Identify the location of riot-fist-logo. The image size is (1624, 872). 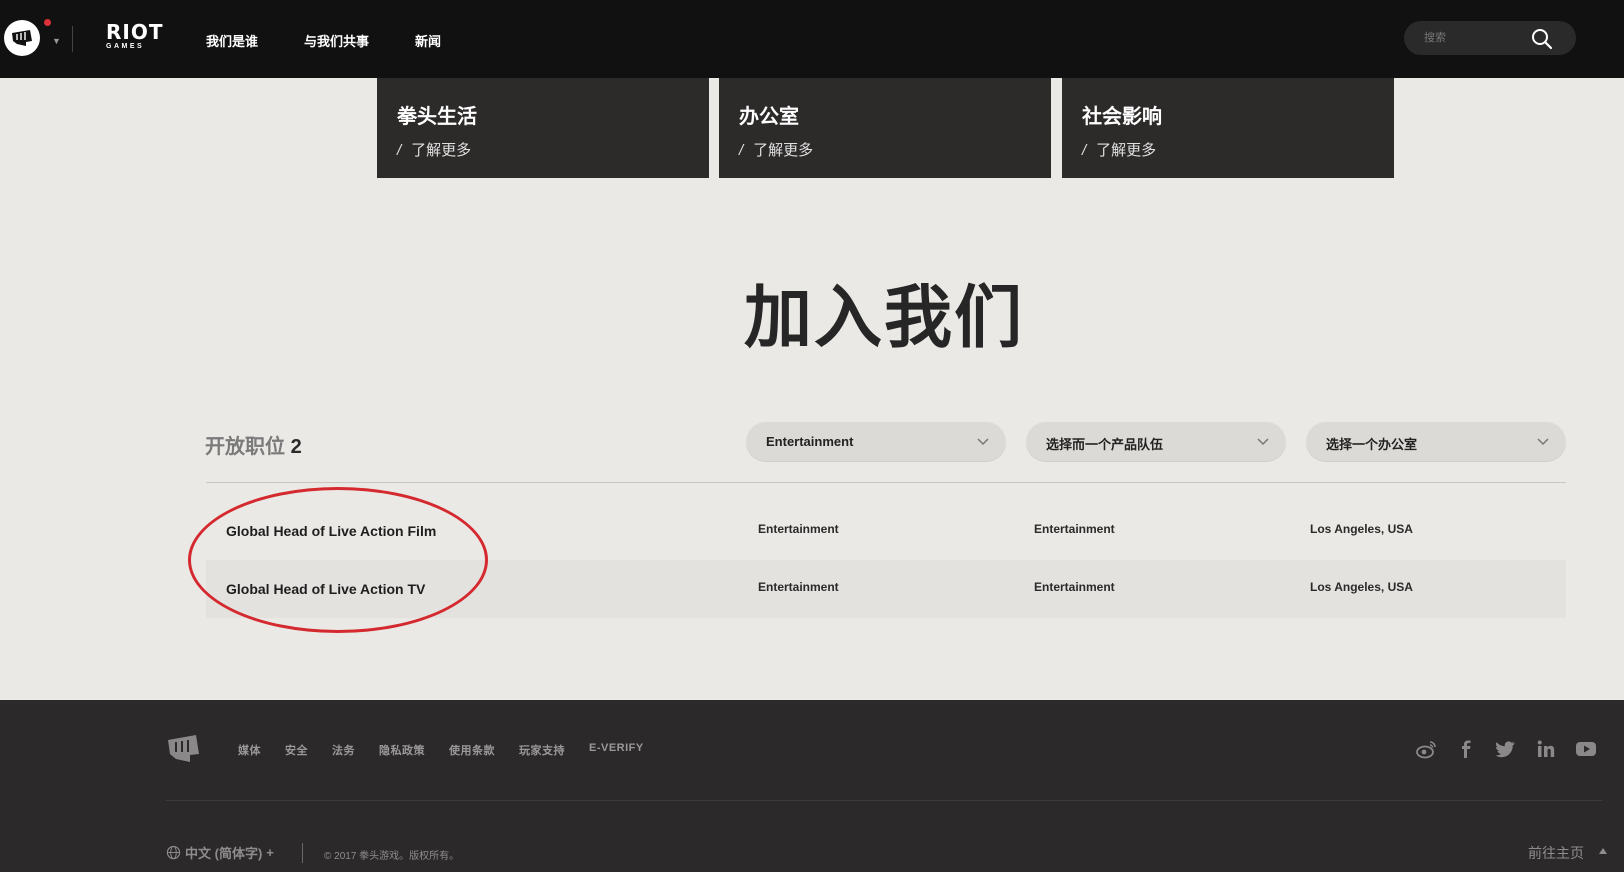
(22, 38).